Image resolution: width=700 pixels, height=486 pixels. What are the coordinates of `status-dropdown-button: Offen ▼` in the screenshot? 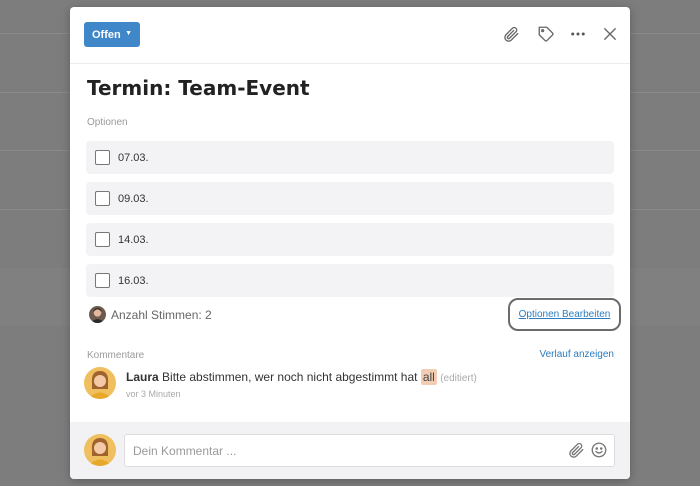 It's located at (112, 34).